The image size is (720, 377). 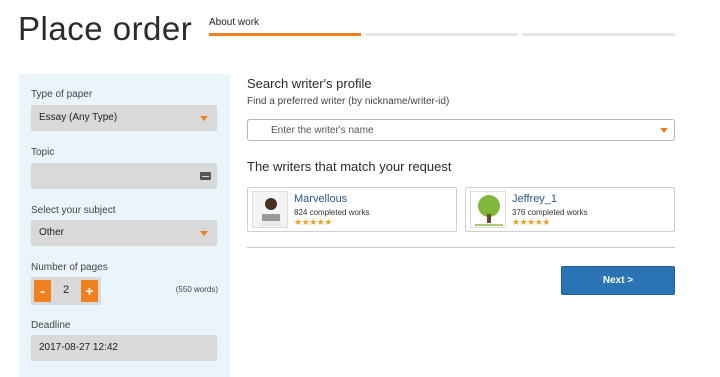 What do you see at coordinates (52, 232) in the screenshot?
I see `subject-value: Other` at bounding box center [52, 232].